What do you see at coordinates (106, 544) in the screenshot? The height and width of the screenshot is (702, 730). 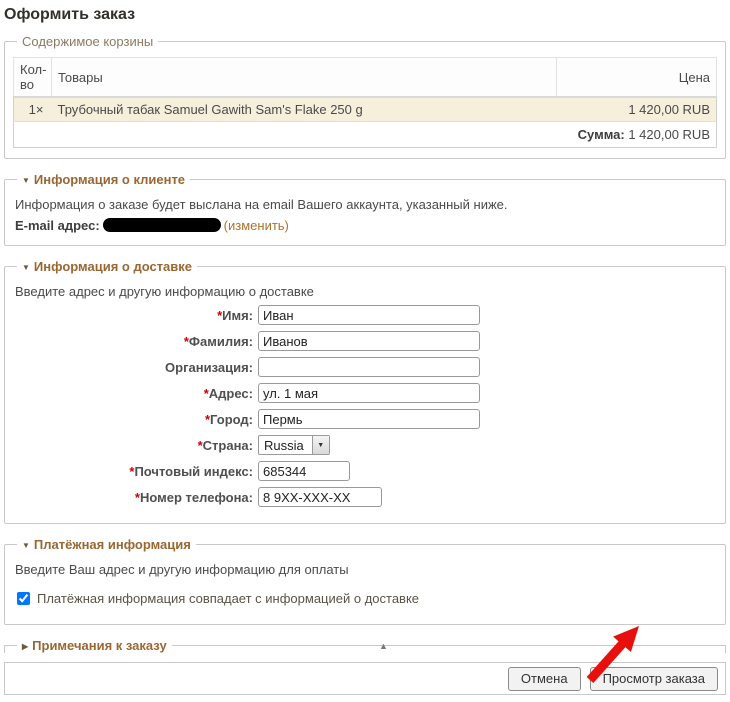 I see `payment-info-legend: ▼ Платёжная информация` at bounding box center [106, 544].